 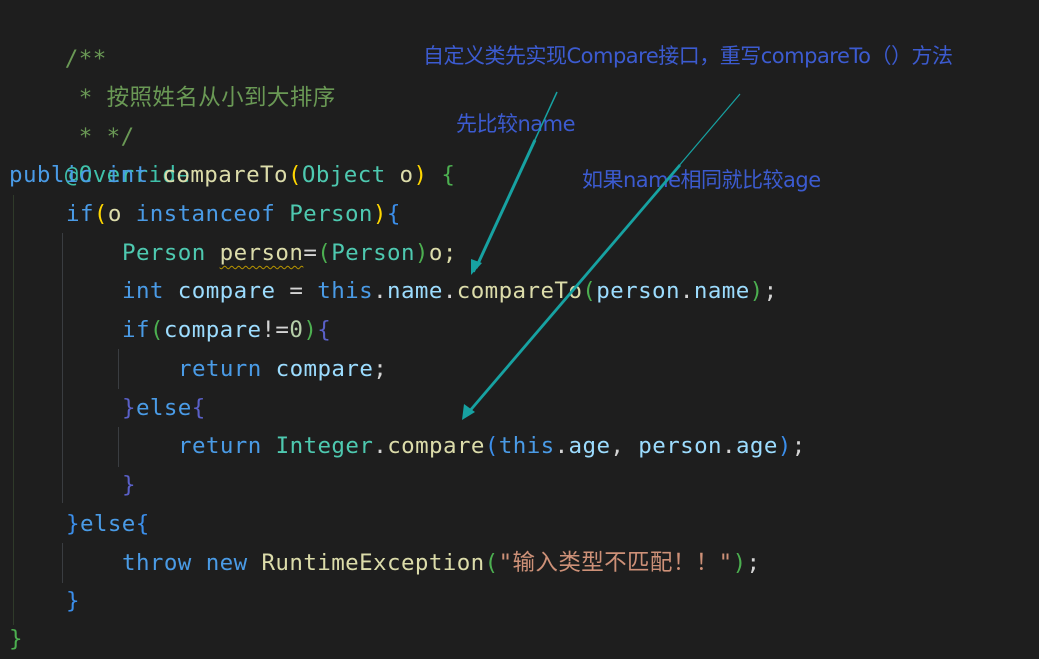 I want to click on arrow-to-compare-age, so click(x=601, y=256).